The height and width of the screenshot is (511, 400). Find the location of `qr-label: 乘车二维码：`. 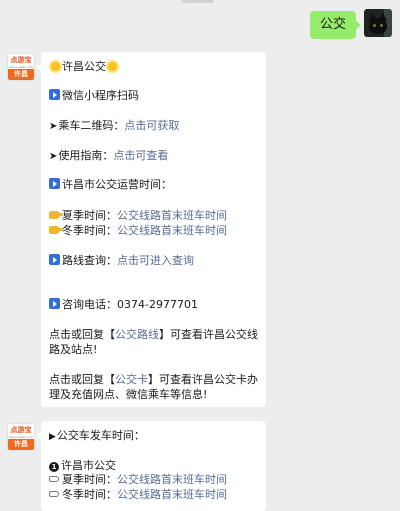

qr-label: 乘车二维码： is located at coordinates (91, 125).